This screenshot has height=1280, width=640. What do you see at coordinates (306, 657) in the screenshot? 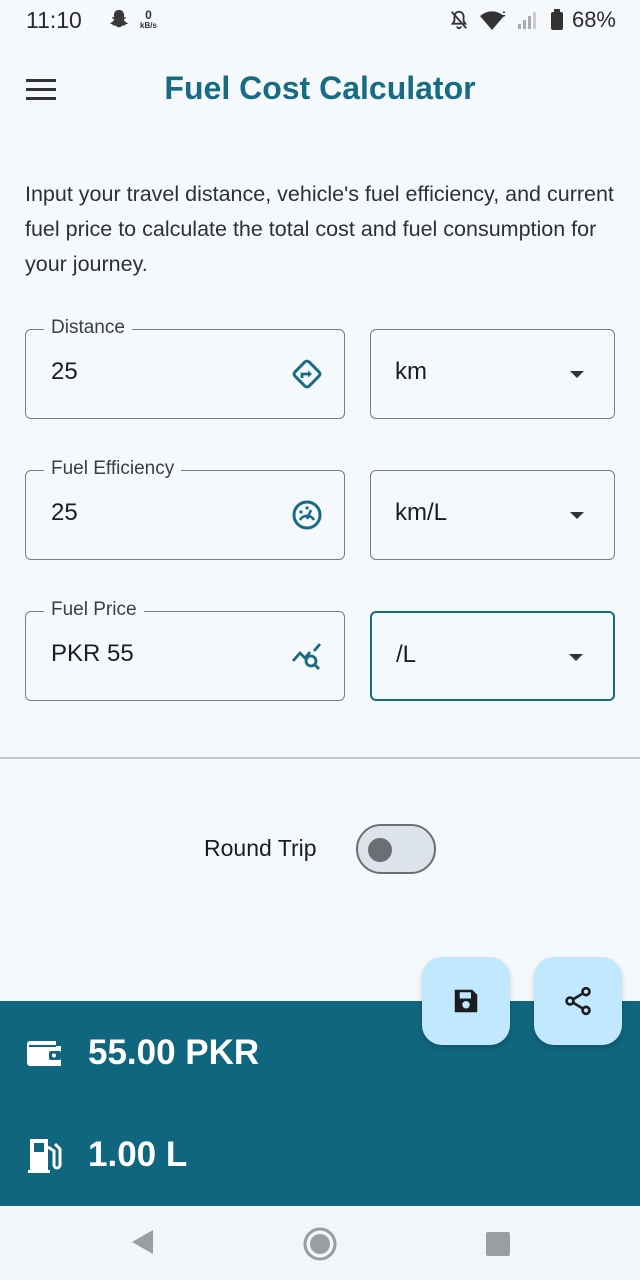
I see `price-trend-search-icon` at bounding box center [306, 657].